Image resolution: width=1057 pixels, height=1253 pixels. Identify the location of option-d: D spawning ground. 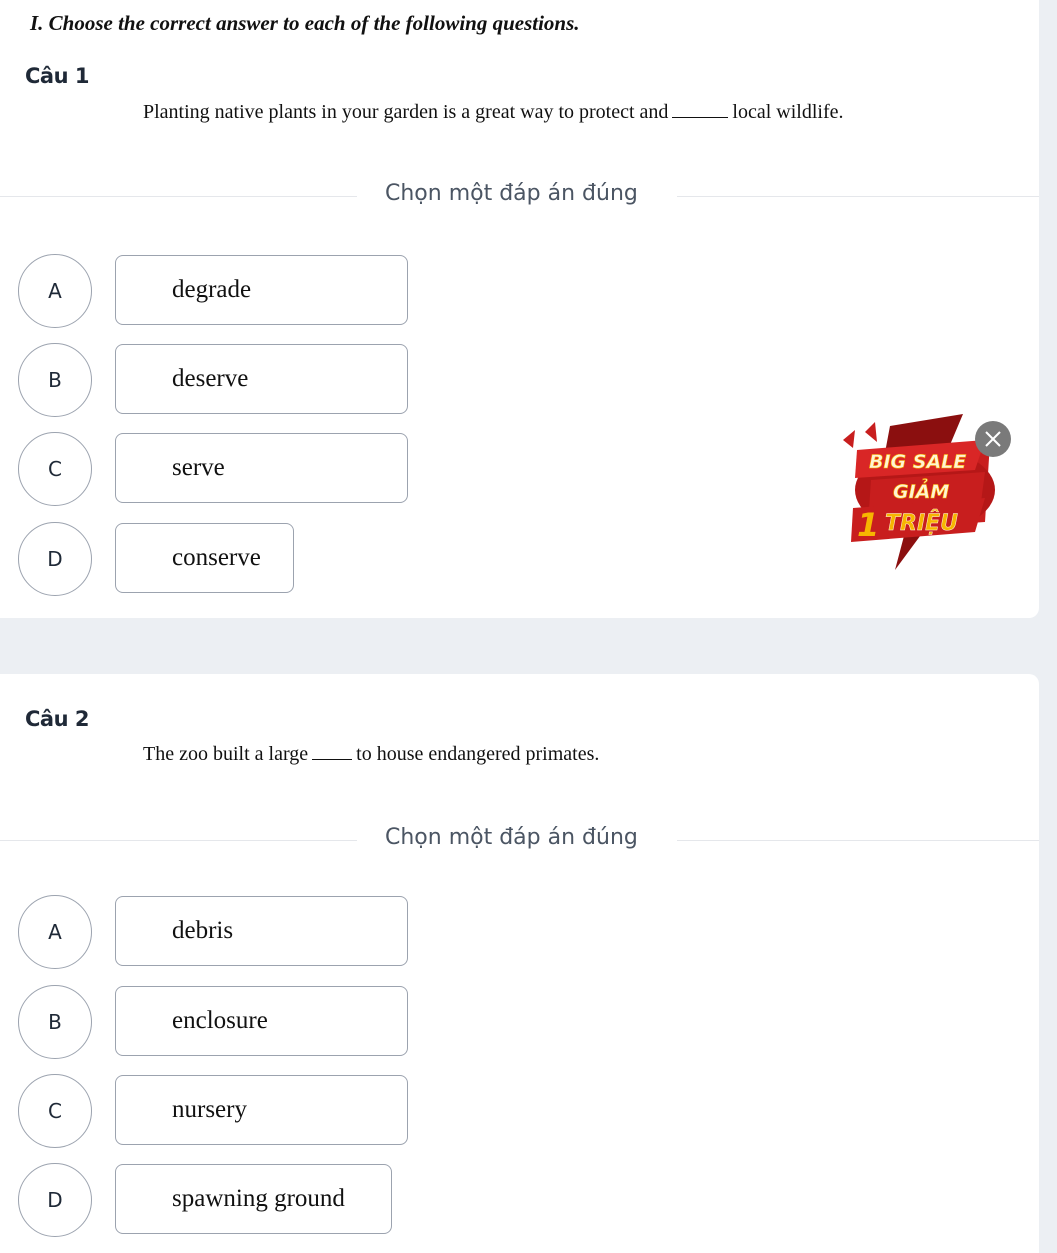
(218, 1200).